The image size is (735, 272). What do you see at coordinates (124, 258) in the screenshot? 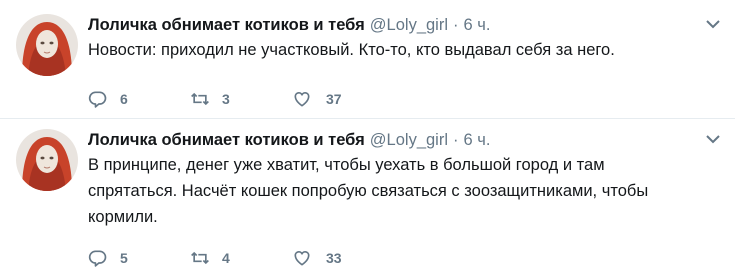
I see `reply-count: 5` at bounding box center [124, 258].